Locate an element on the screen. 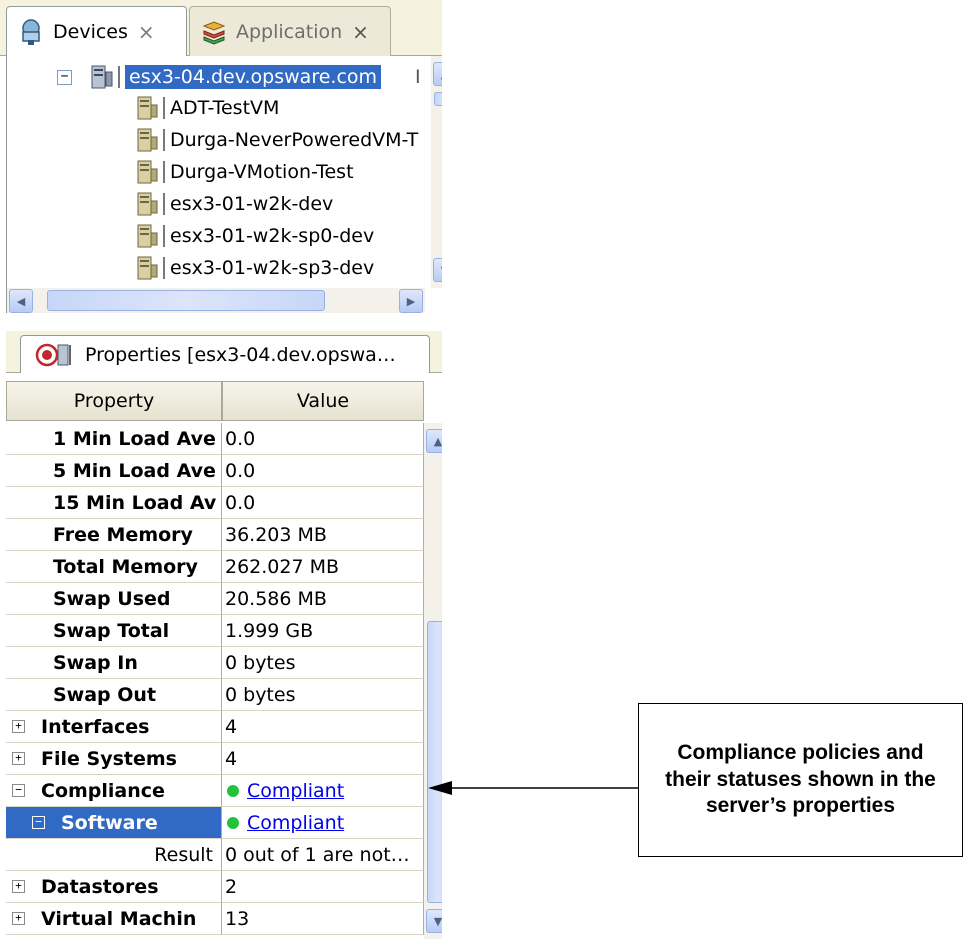 This screenshot has height=939, width=963. property-name: Swap In is located at coordinates (114, 663).